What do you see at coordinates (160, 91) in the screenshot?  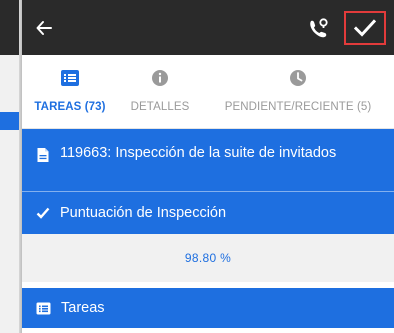 I see `tab-detalles: DETALLES` at bounding box center [160, 91].